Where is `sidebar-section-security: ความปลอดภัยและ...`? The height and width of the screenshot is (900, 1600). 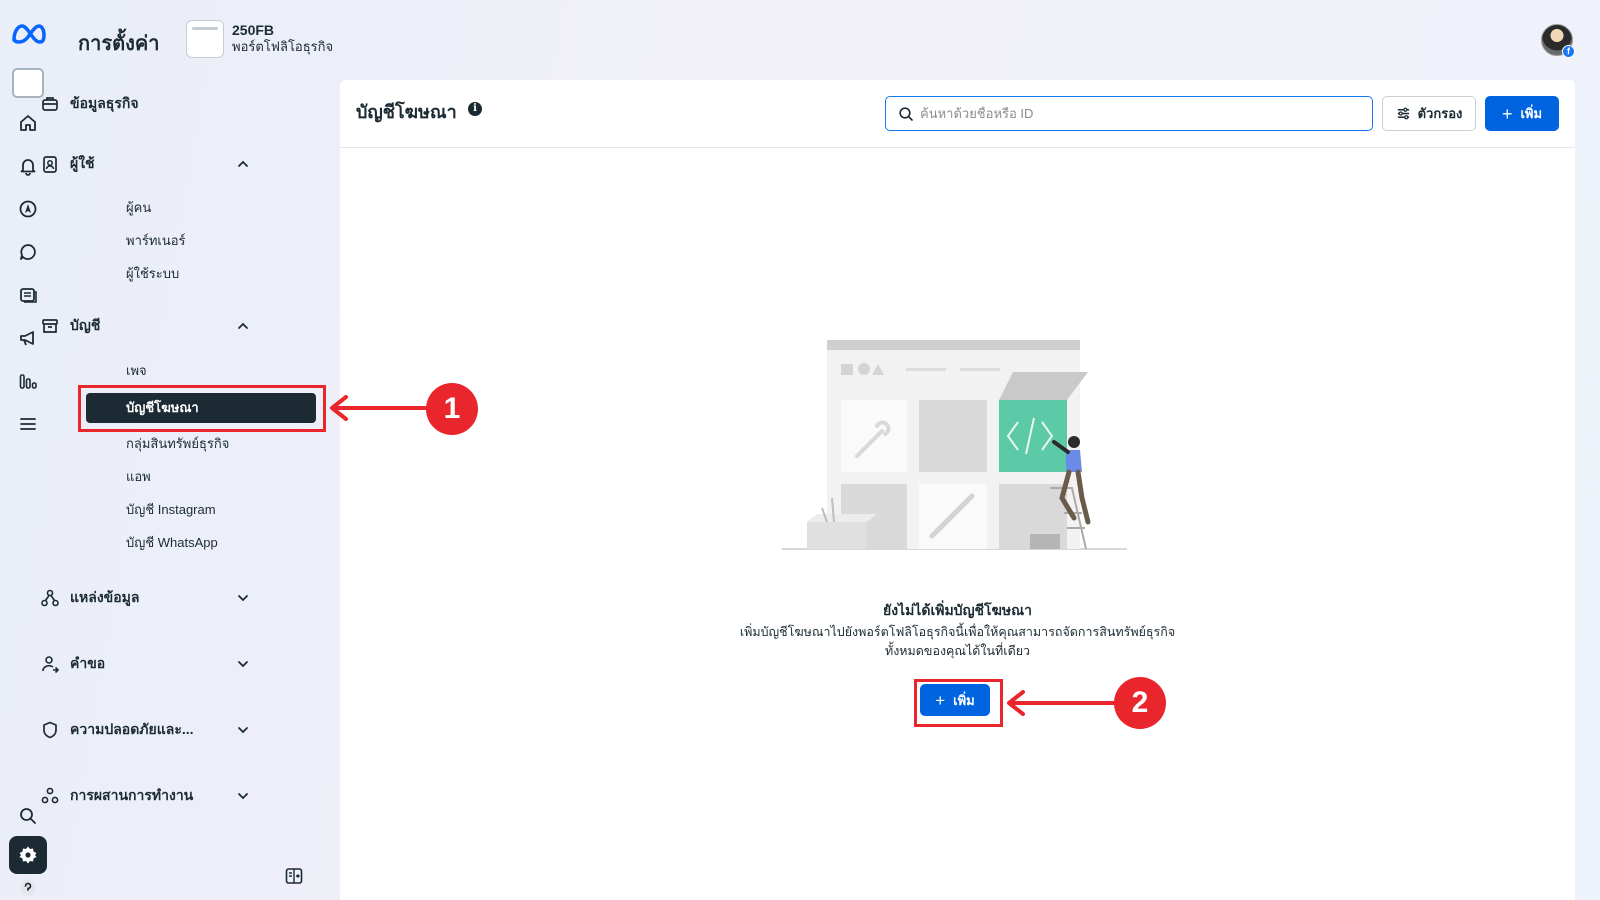
sidebar-section-security: ความปลอดภัยและ... is located at coordinates (145, 730).